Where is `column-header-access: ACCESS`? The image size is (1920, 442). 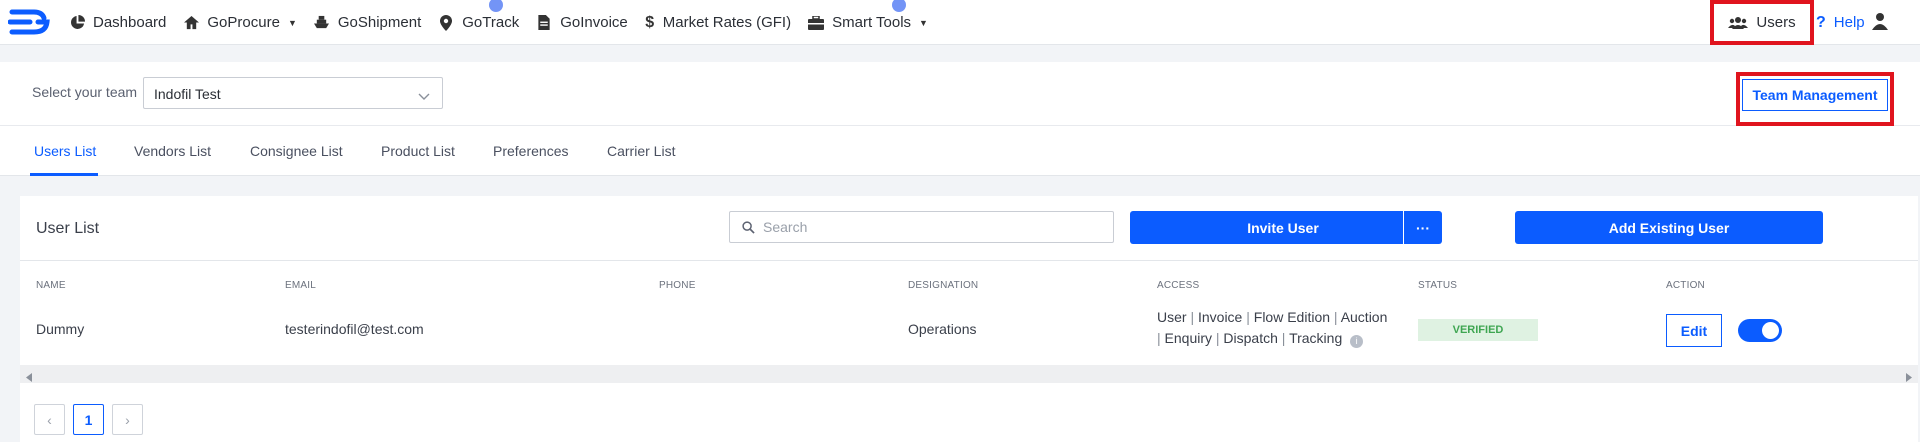 column-header-access: ACCESS is located at coordinates (1178, 285).